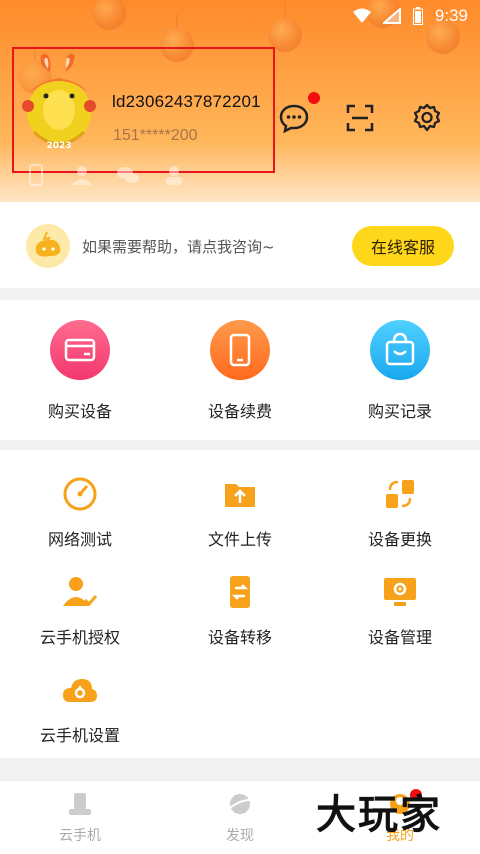 This screenshot has height=854, width=480. Describe the element at coordinates (80, 709) in the screenshot. I see `cloud-phone-settings-item: 云手机设置` at that location.